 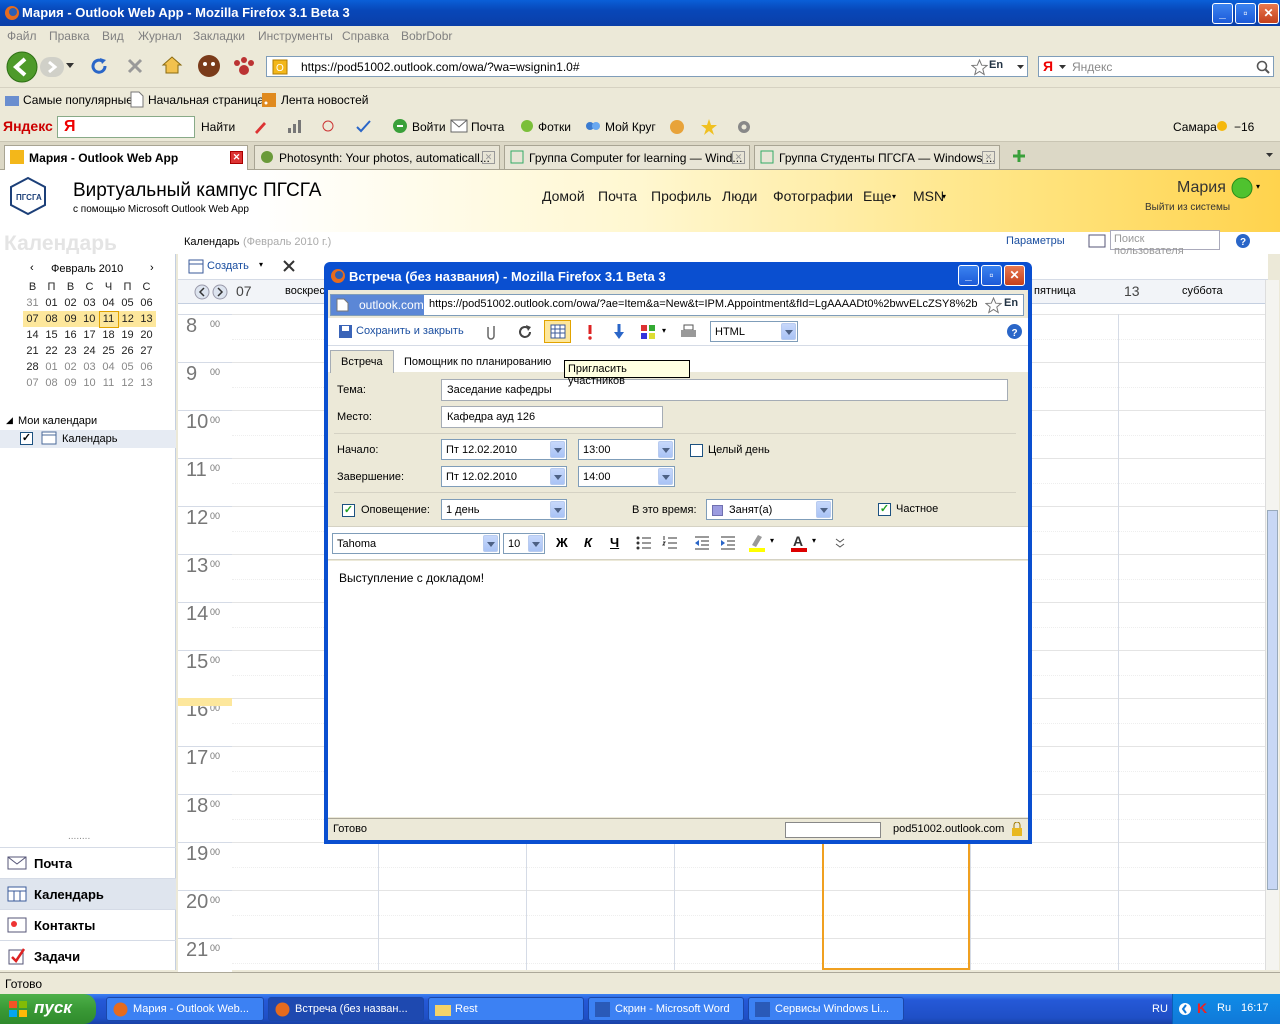 What do you see at coordinates (1224, 1008) in the screenshot?
I see `keyboard-layout: Ru` at bounding box center [1224, 1008].